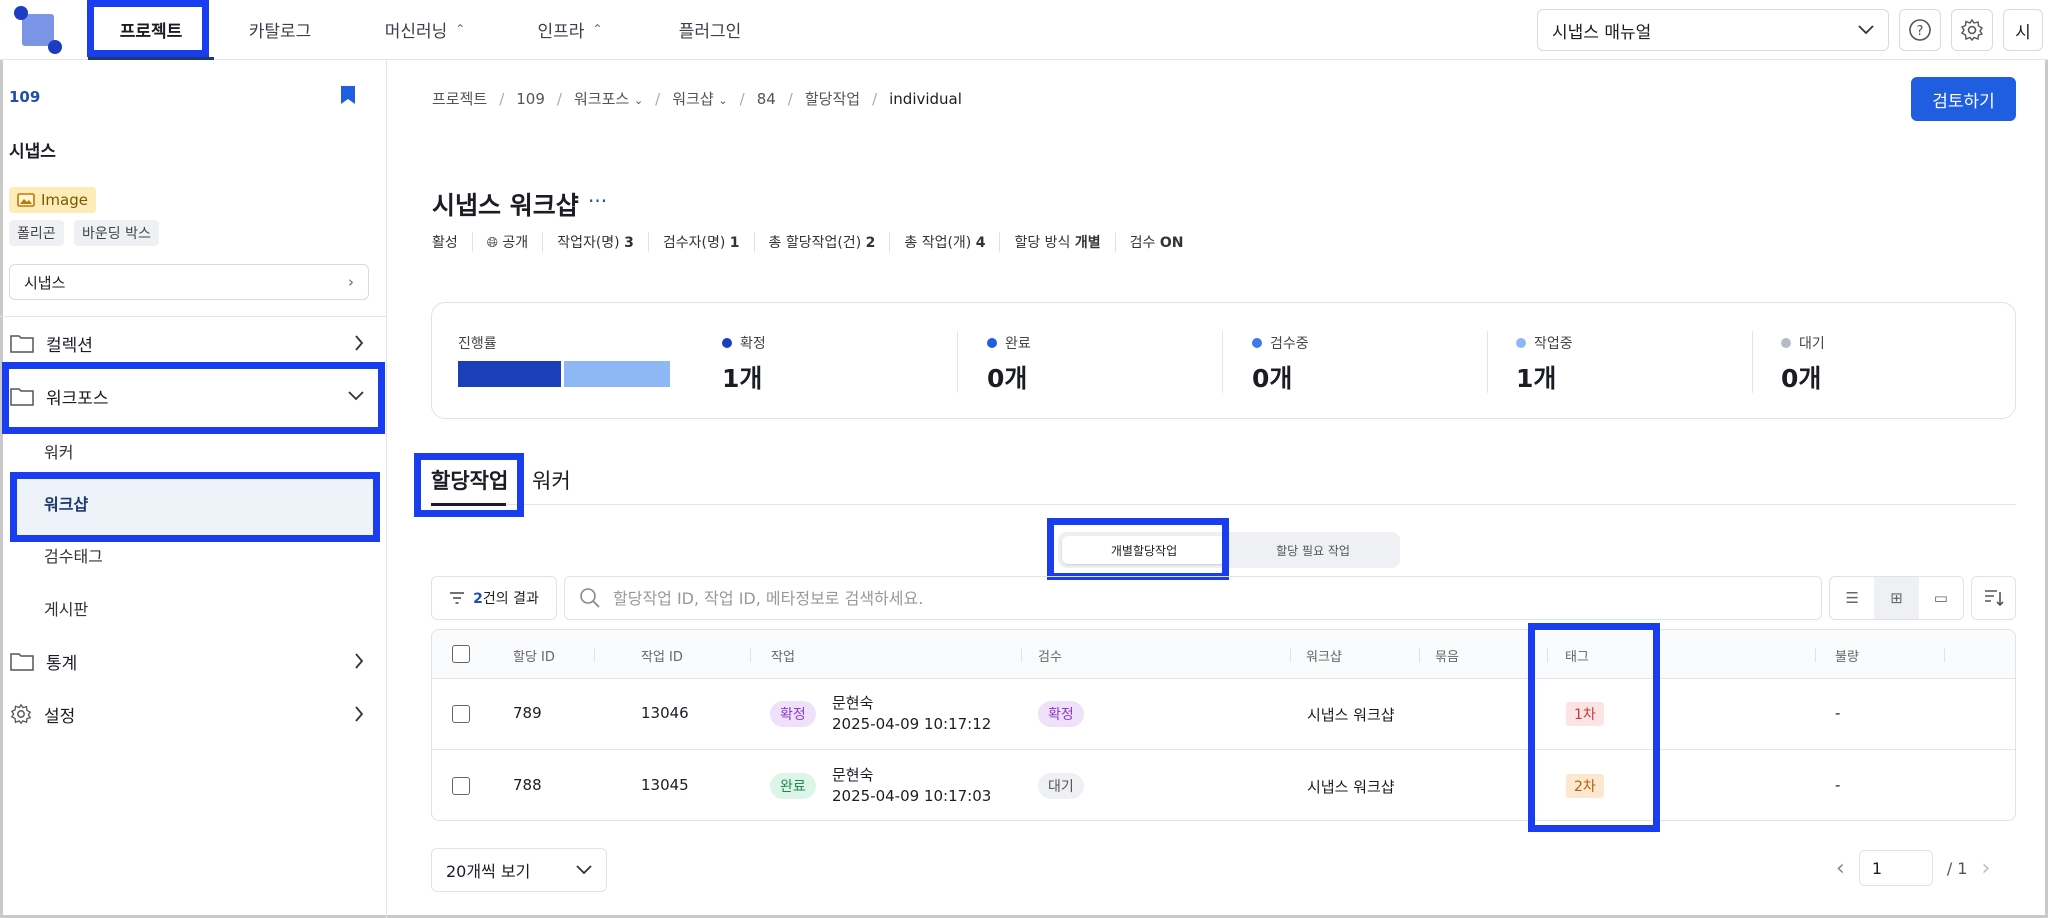 The width and height of the screenshot is (2048, 918). Describe the element at coordinates (469, 480) in the screenshot. I see `tab-assignments: 할당작업` at that location.